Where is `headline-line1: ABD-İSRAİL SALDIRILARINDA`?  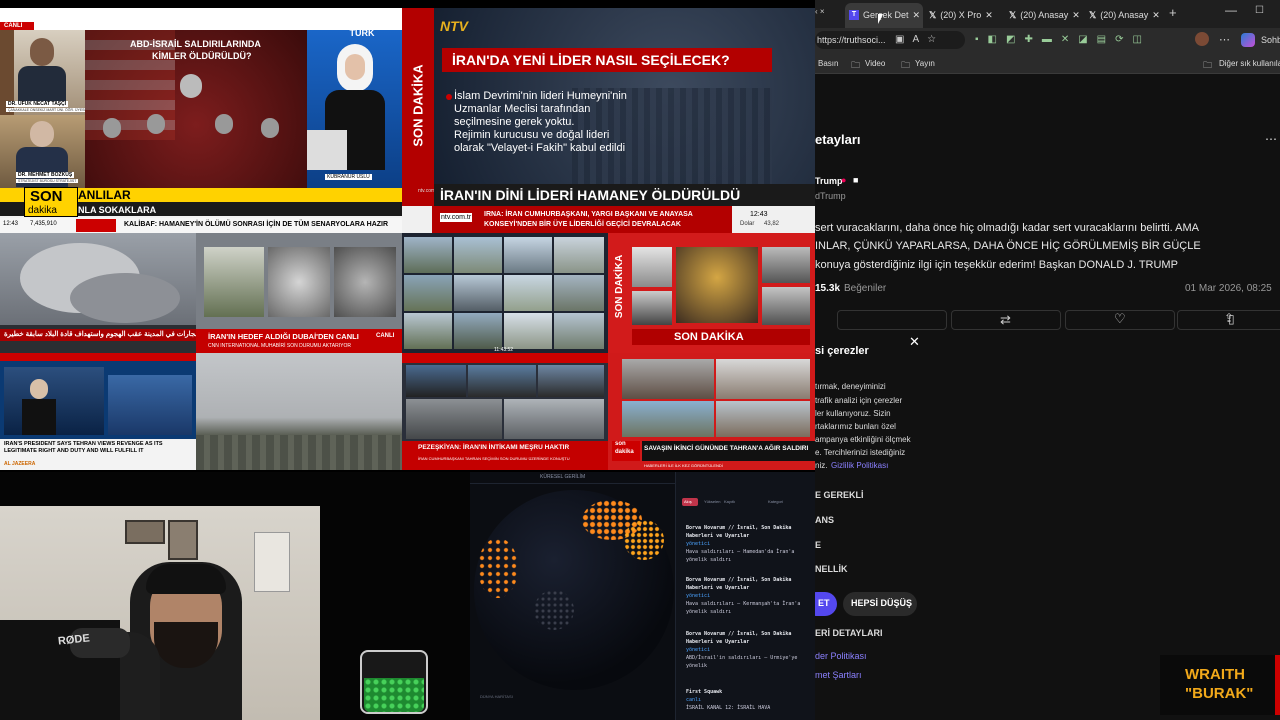
headline-line1: ABD-İSRAİL SALDIRILARINDA is located at coordinates (195, 44).